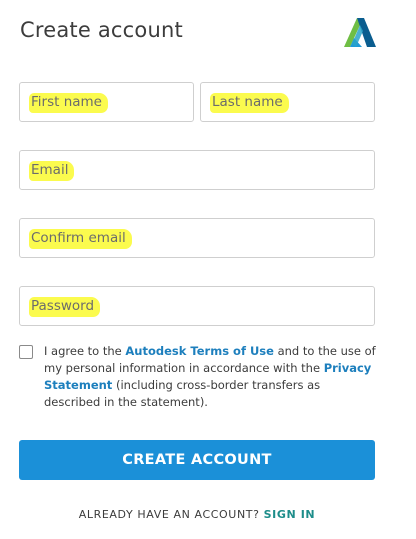  I want to click on signin-prompt: ALREADY HAVE AN ACCOUNT?, so click(169, 514).